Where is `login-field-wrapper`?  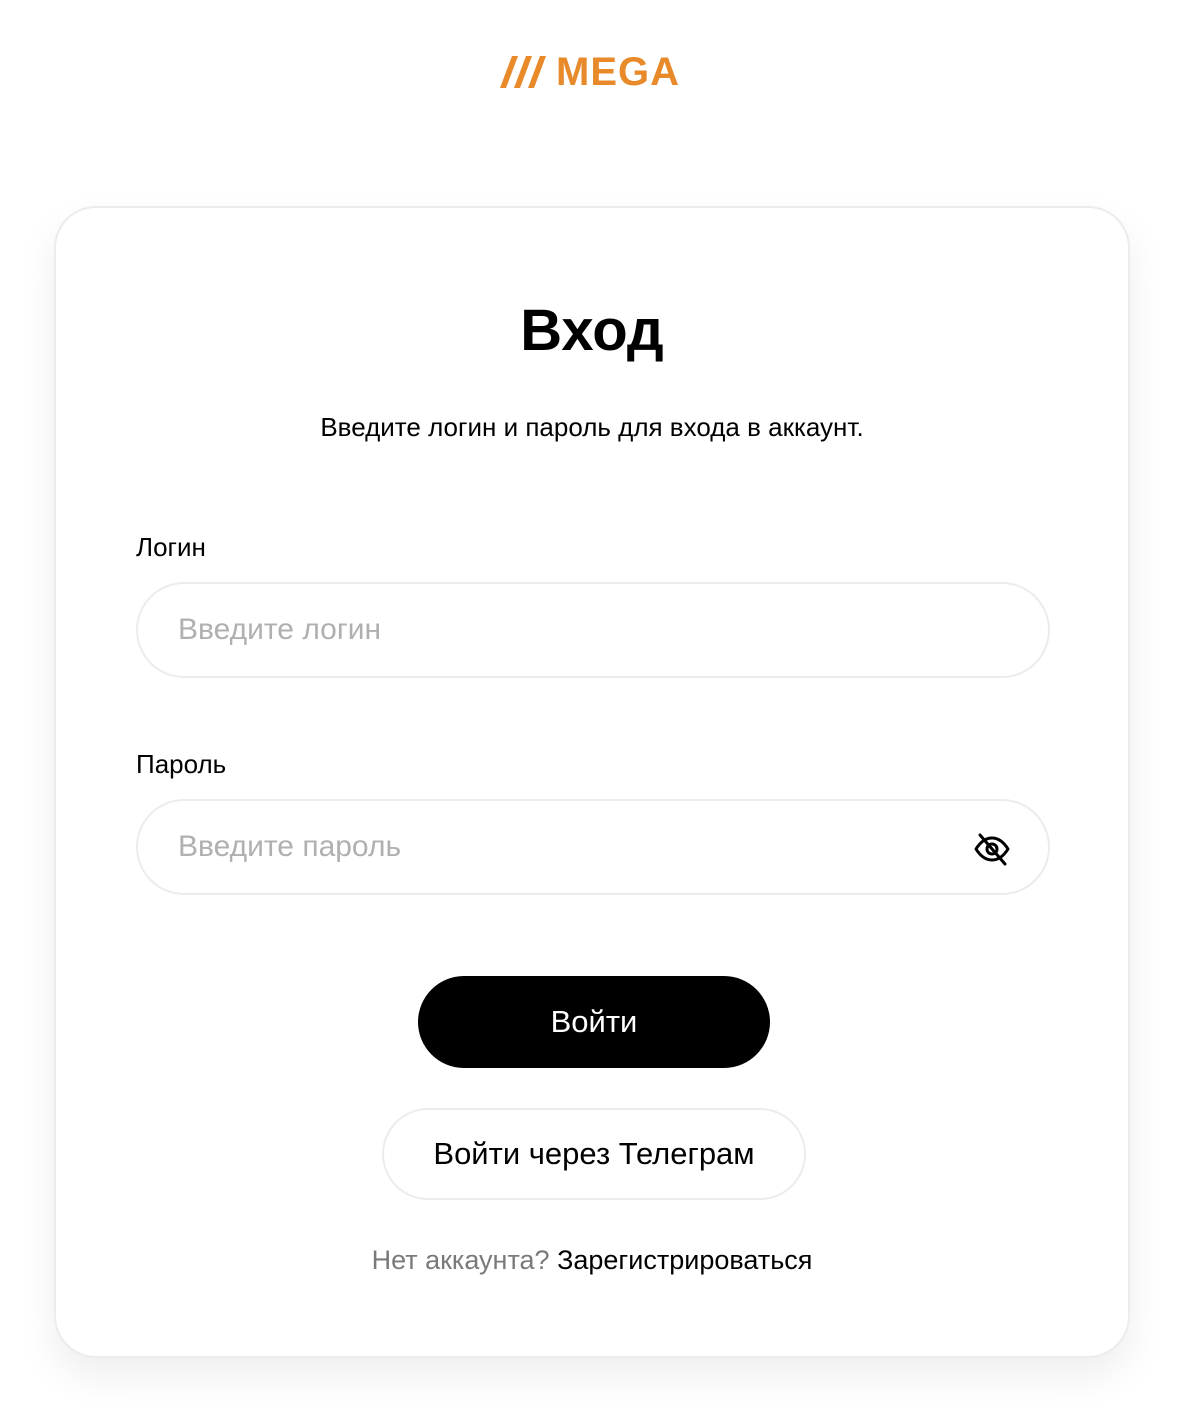
login-field-wrapper is located at coordinates (593, 630).